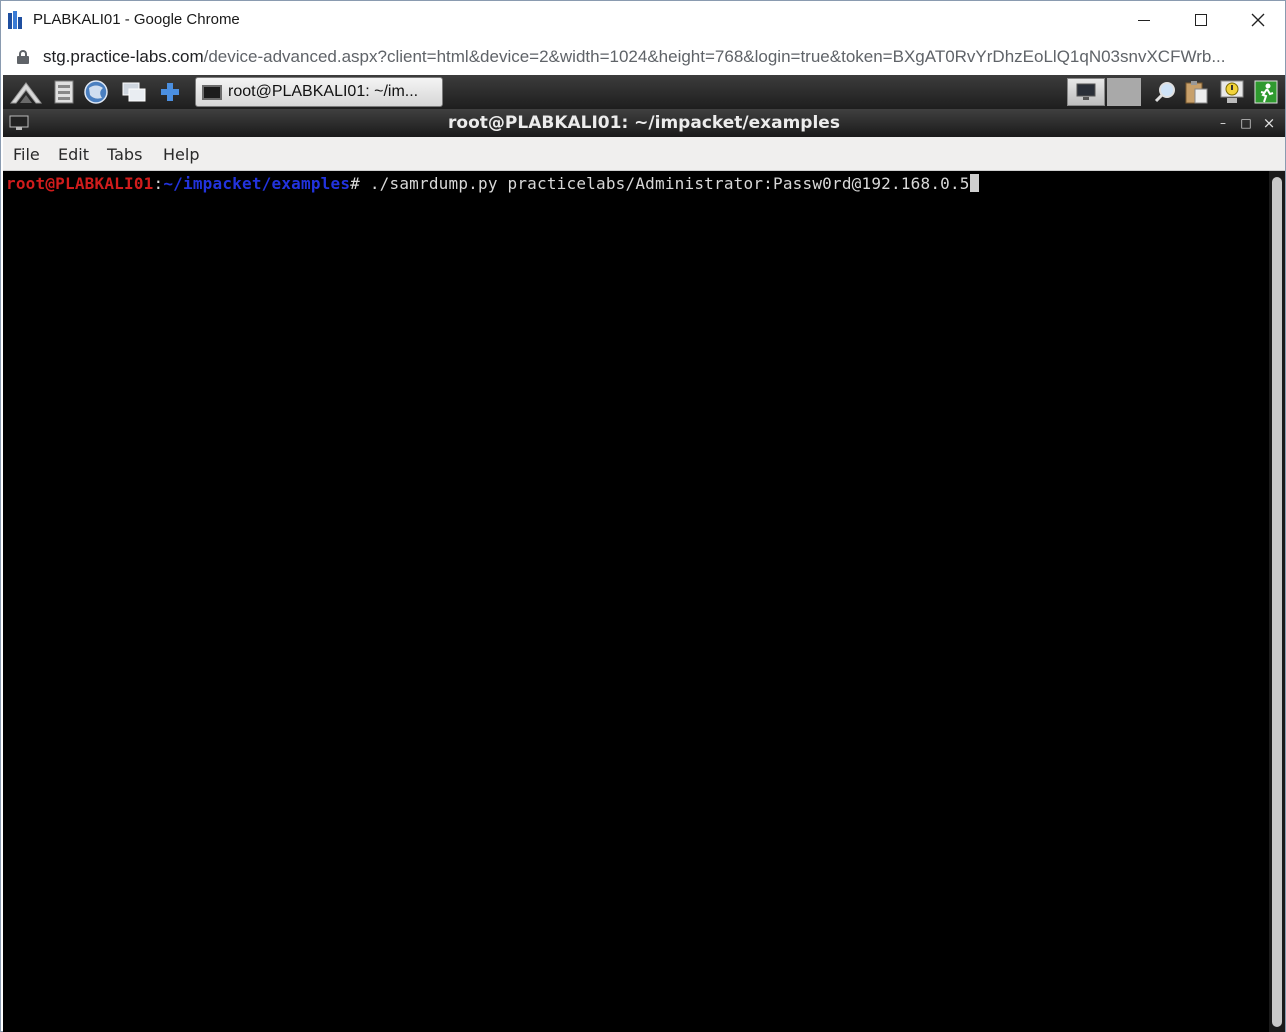 This screenshot has height=1032, width=1286. I want to click on prompt-symbol: #, so click(360, 183).